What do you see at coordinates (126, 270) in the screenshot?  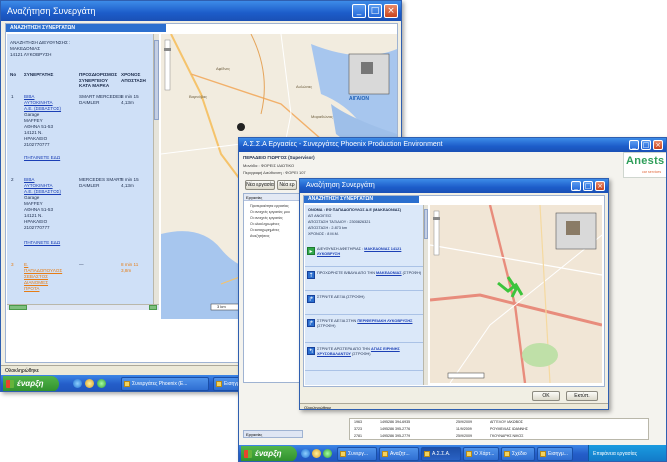 I see `distance-text: 3,8m` at bounding box center [126, 270].